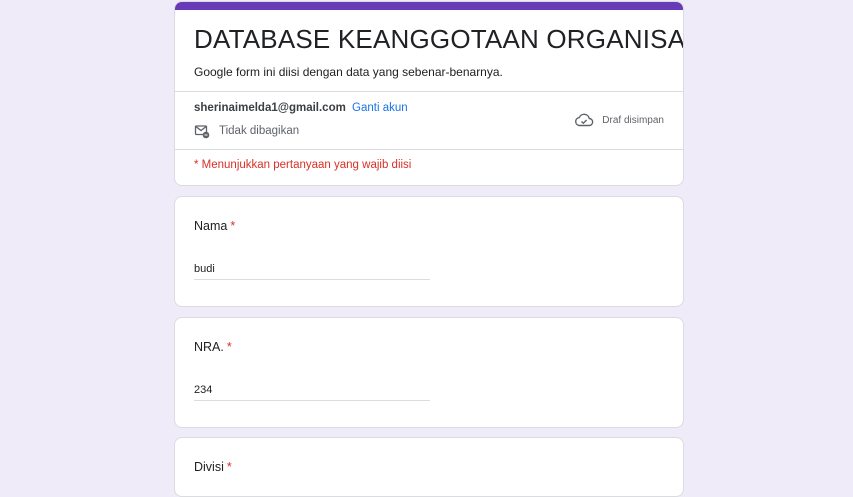 The height and width of the screenshot is (497, 853). What do you see at coordinates (209, 467) in the screenshot?
I see `question-title: Divisi` at bounding box center [209, 467].